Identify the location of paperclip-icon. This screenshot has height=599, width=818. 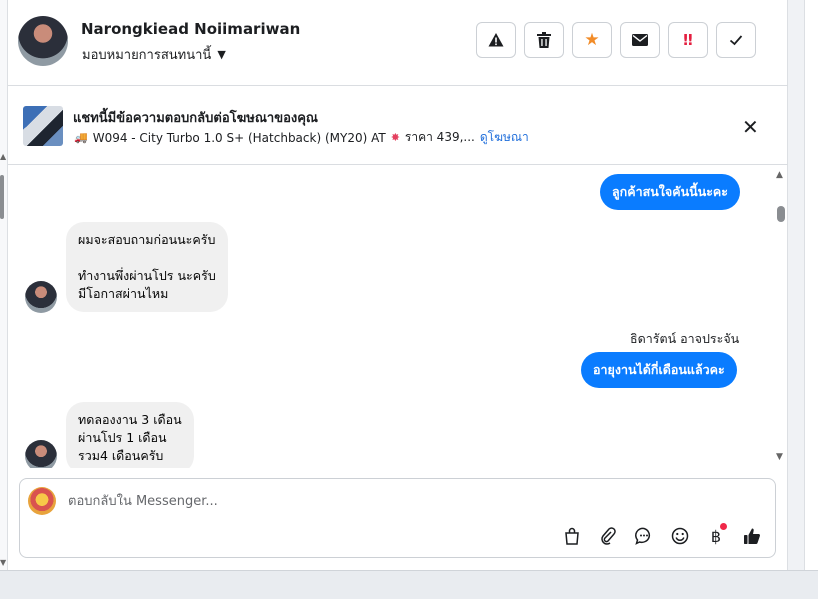
(608, 536).